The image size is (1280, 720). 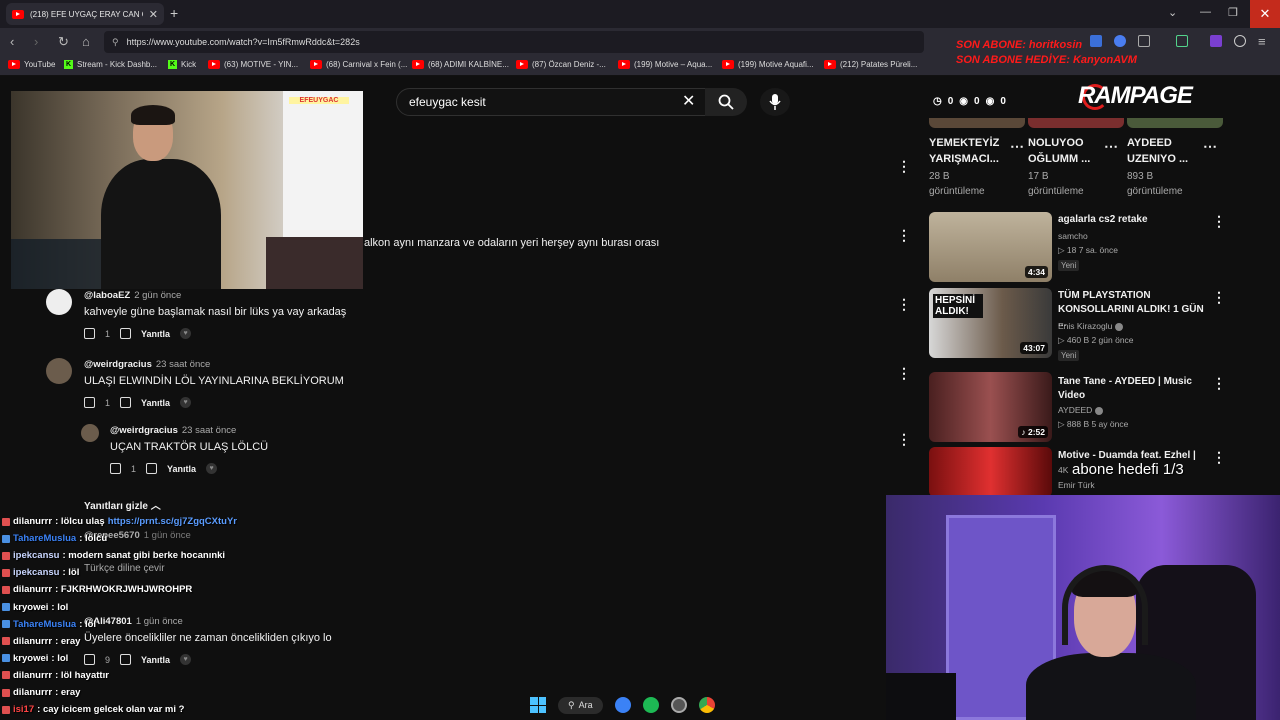 I want to click on tab-list-chevron-icon: ⌄, so click(x=1172, y=12).